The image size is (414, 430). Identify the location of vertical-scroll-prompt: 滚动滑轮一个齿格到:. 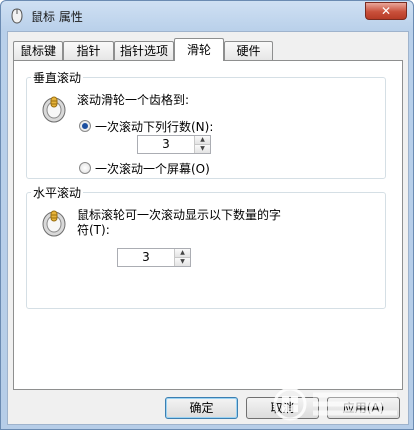
(133, 100).